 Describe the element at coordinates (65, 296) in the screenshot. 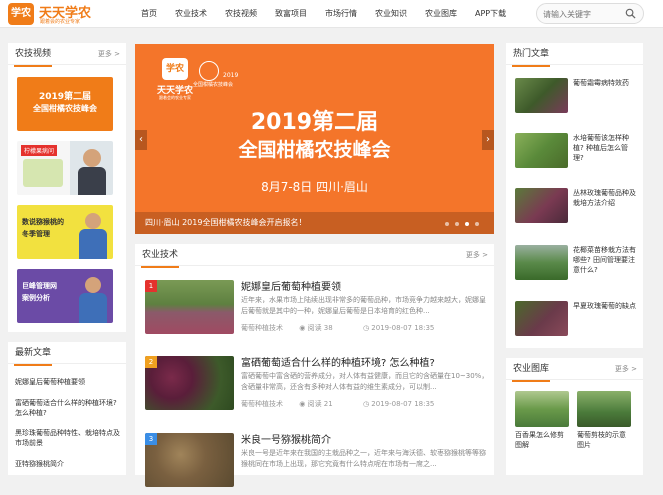

I see `video-thumbnail: 巨峰管理网 案例分析` at that location.